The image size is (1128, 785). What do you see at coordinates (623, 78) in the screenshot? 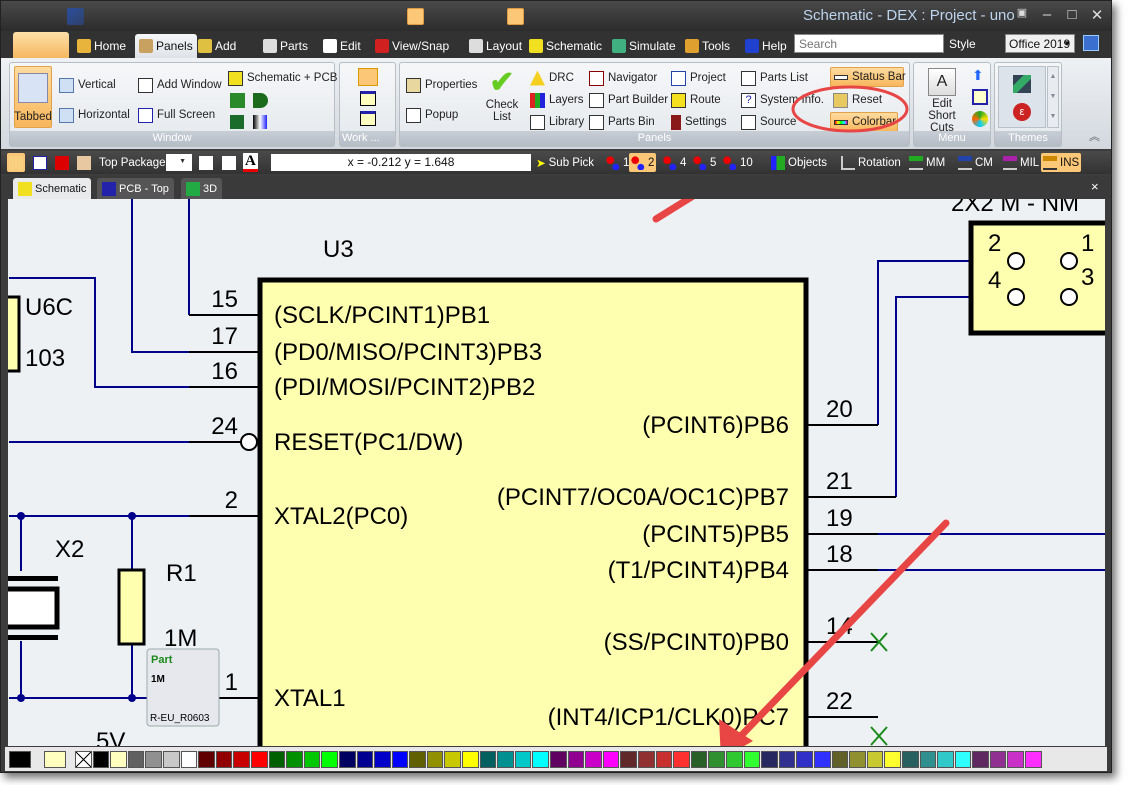
I see `navigator-button: Navigator` at bounding box center [623, 78].